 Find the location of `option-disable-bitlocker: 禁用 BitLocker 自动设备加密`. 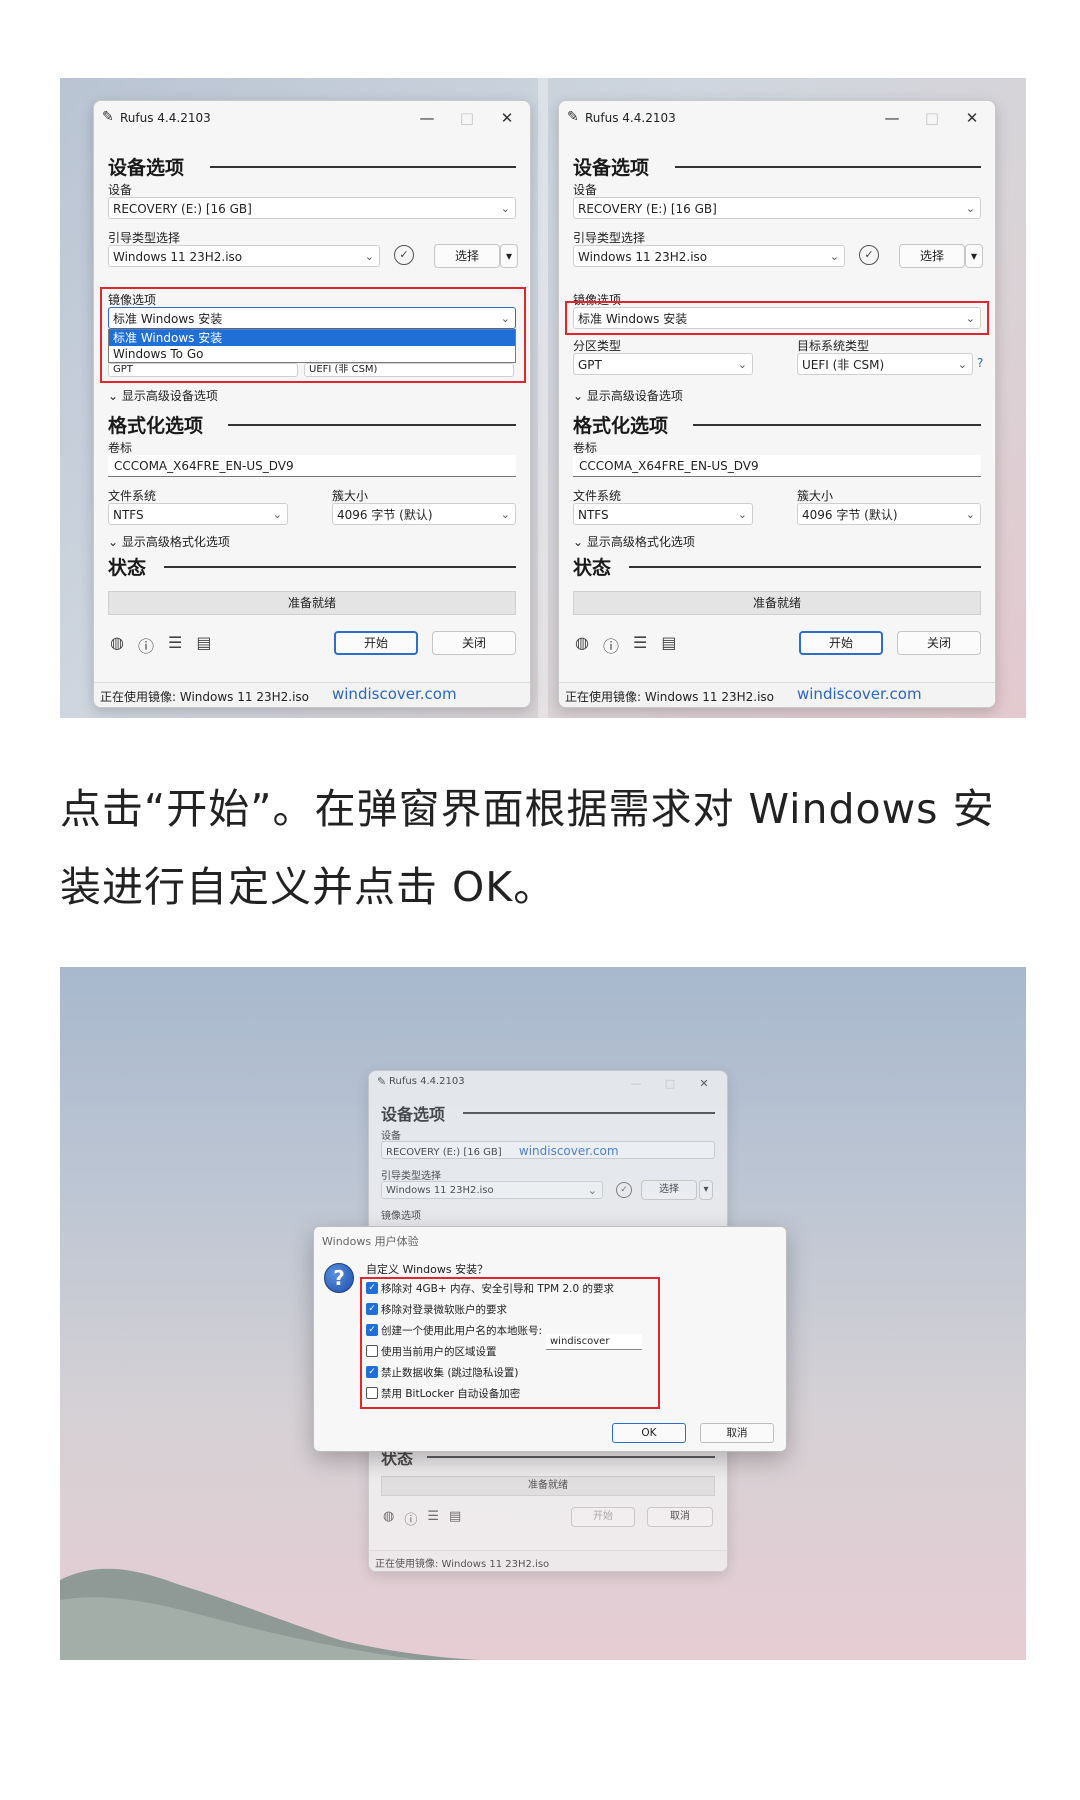

option-disable-bitlocker: 禁用 BitLocker 自动设备加密 is located at coordinates (443, 1394).